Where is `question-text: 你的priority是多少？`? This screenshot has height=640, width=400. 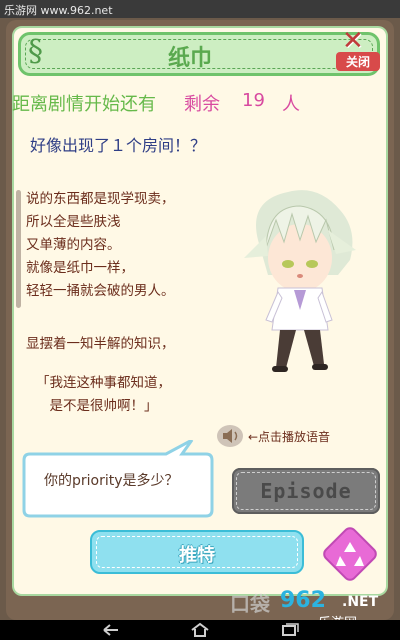
question-text: 你的priority是多少？ is located at coordinates (111, 481).